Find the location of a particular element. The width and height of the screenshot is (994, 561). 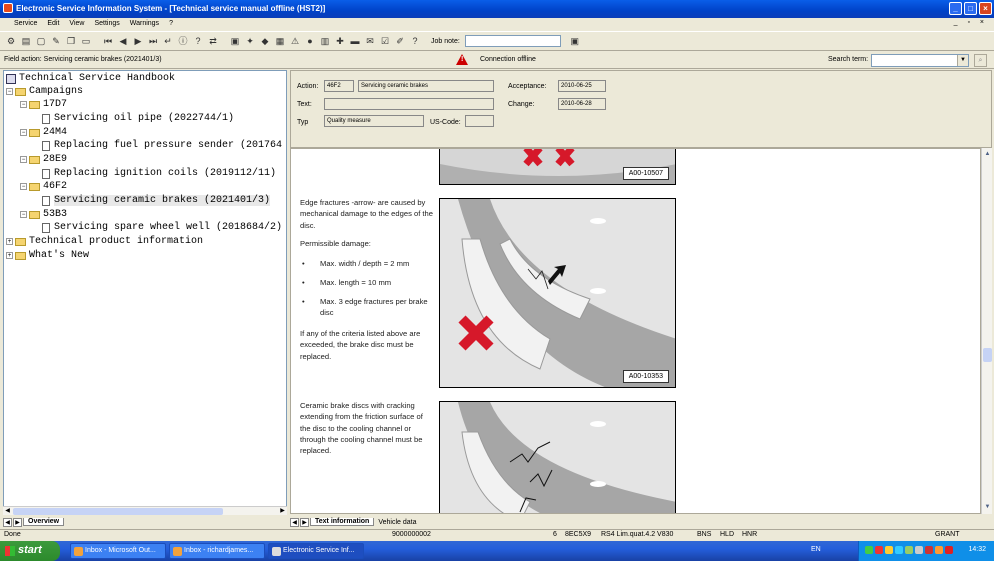

menu-warnings: Warnings is located at coordinates (144, 25).